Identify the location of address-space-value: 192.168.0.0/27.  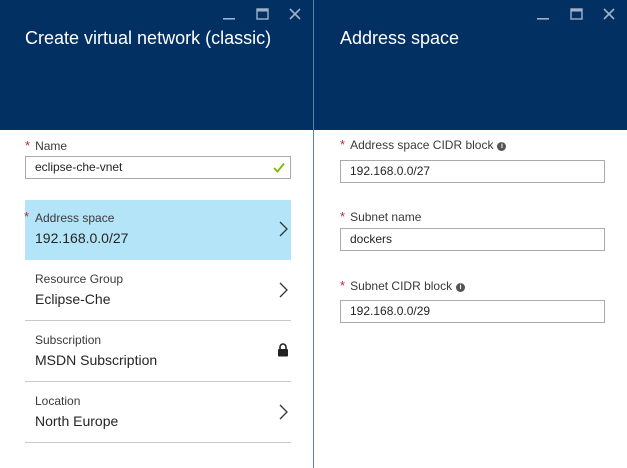
(82, 238).